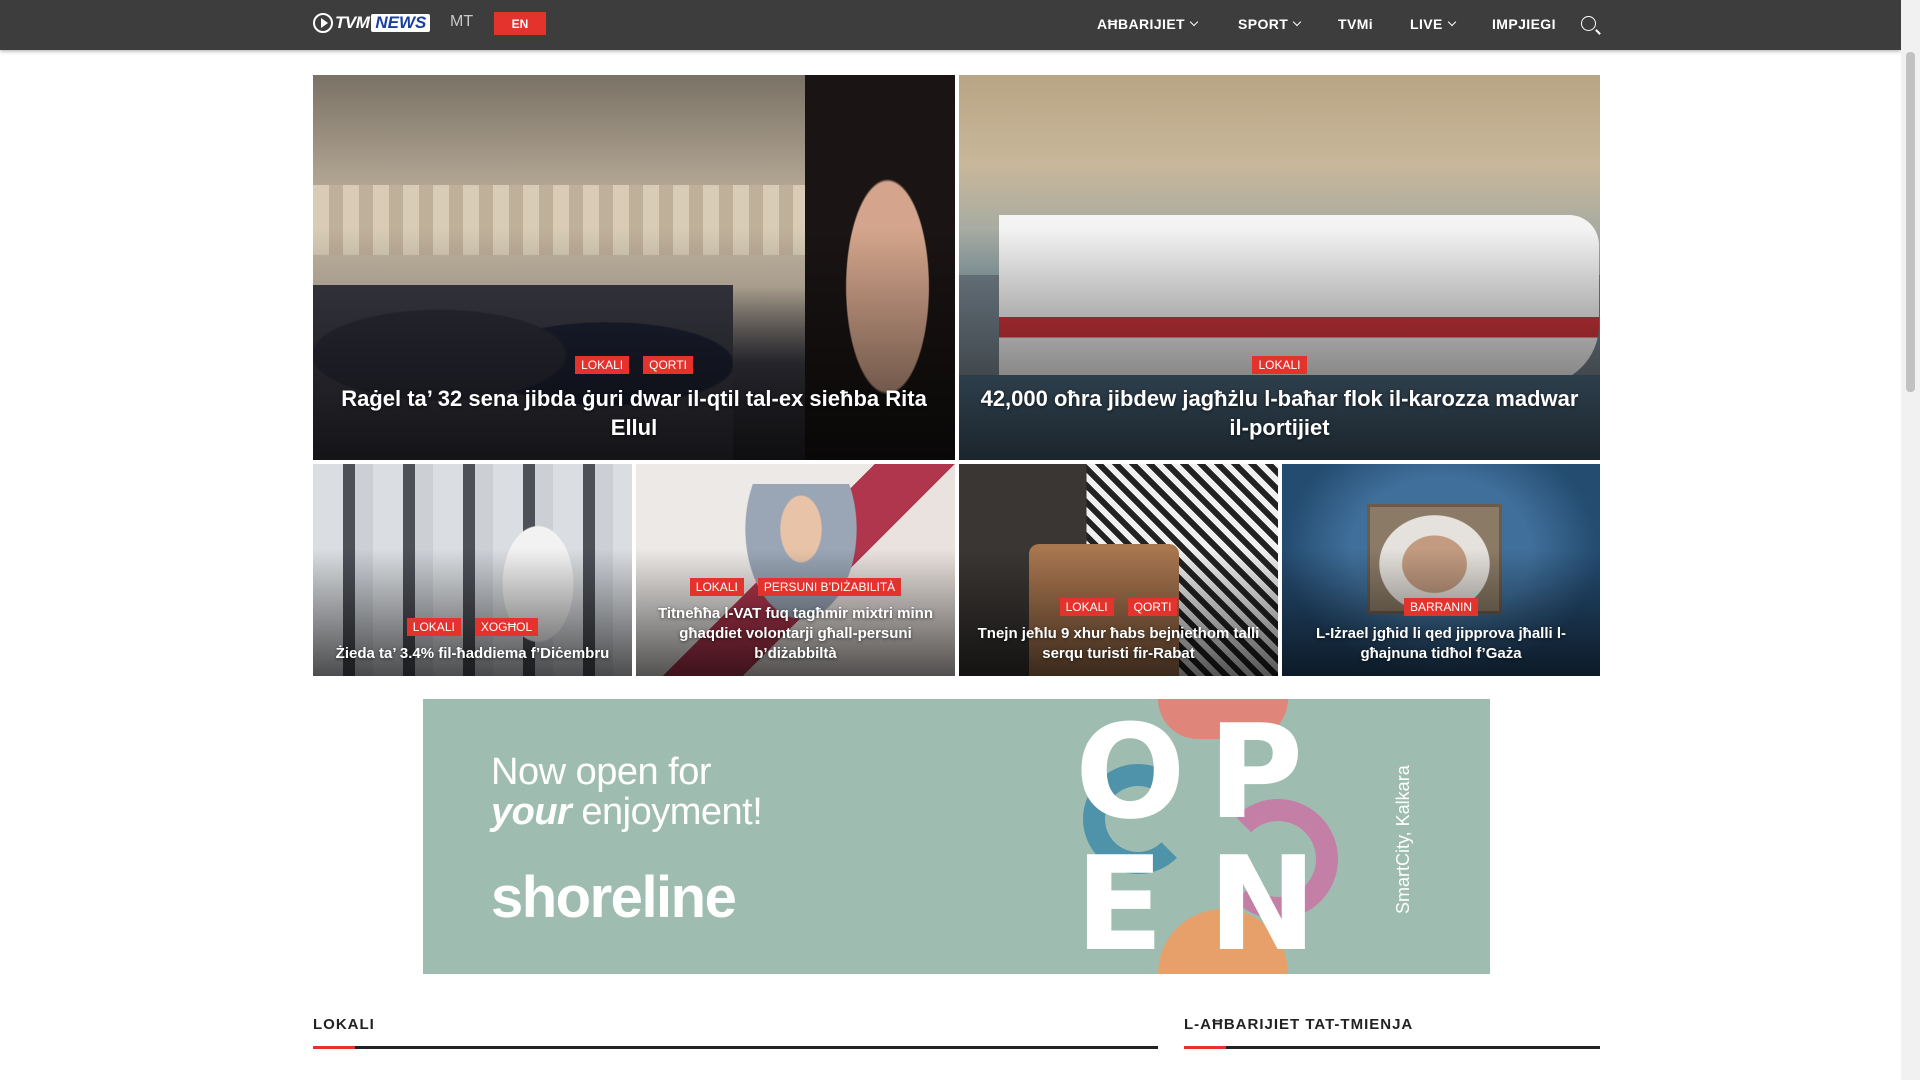 The width and height of the screenshot is (1920, 1080). I want to click on page-scrollbar, so click(1910, 540).